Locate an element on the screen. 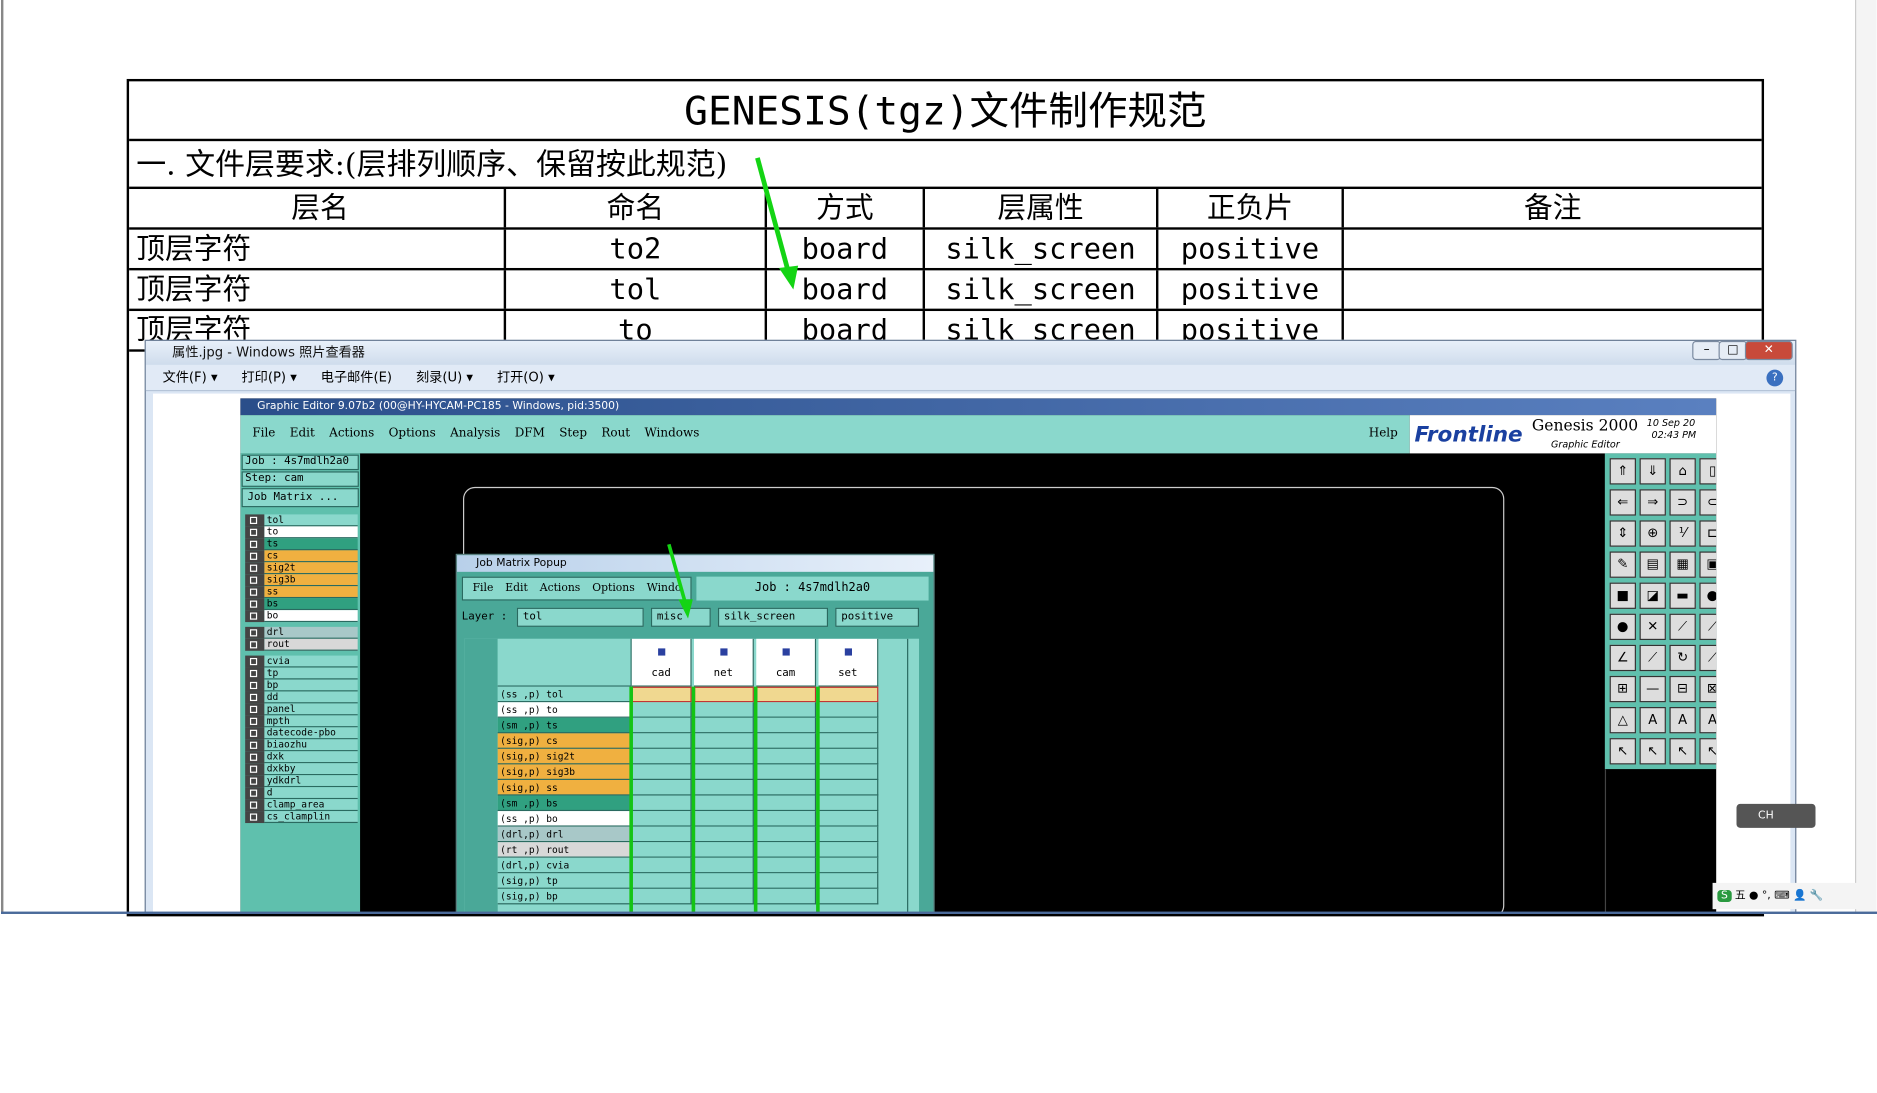 The width and height of the screenshot is (1877, 1093). genesis-menu-file: File is located at coordinates (263, 434).